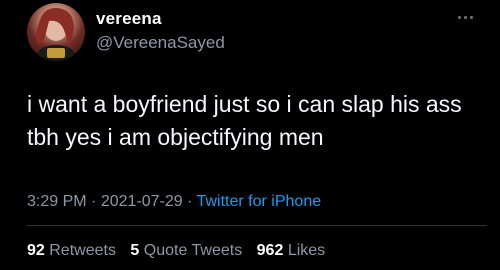  I want to click on quote-tweets-stat: 5 Quote Tweets, so click(186, 250).